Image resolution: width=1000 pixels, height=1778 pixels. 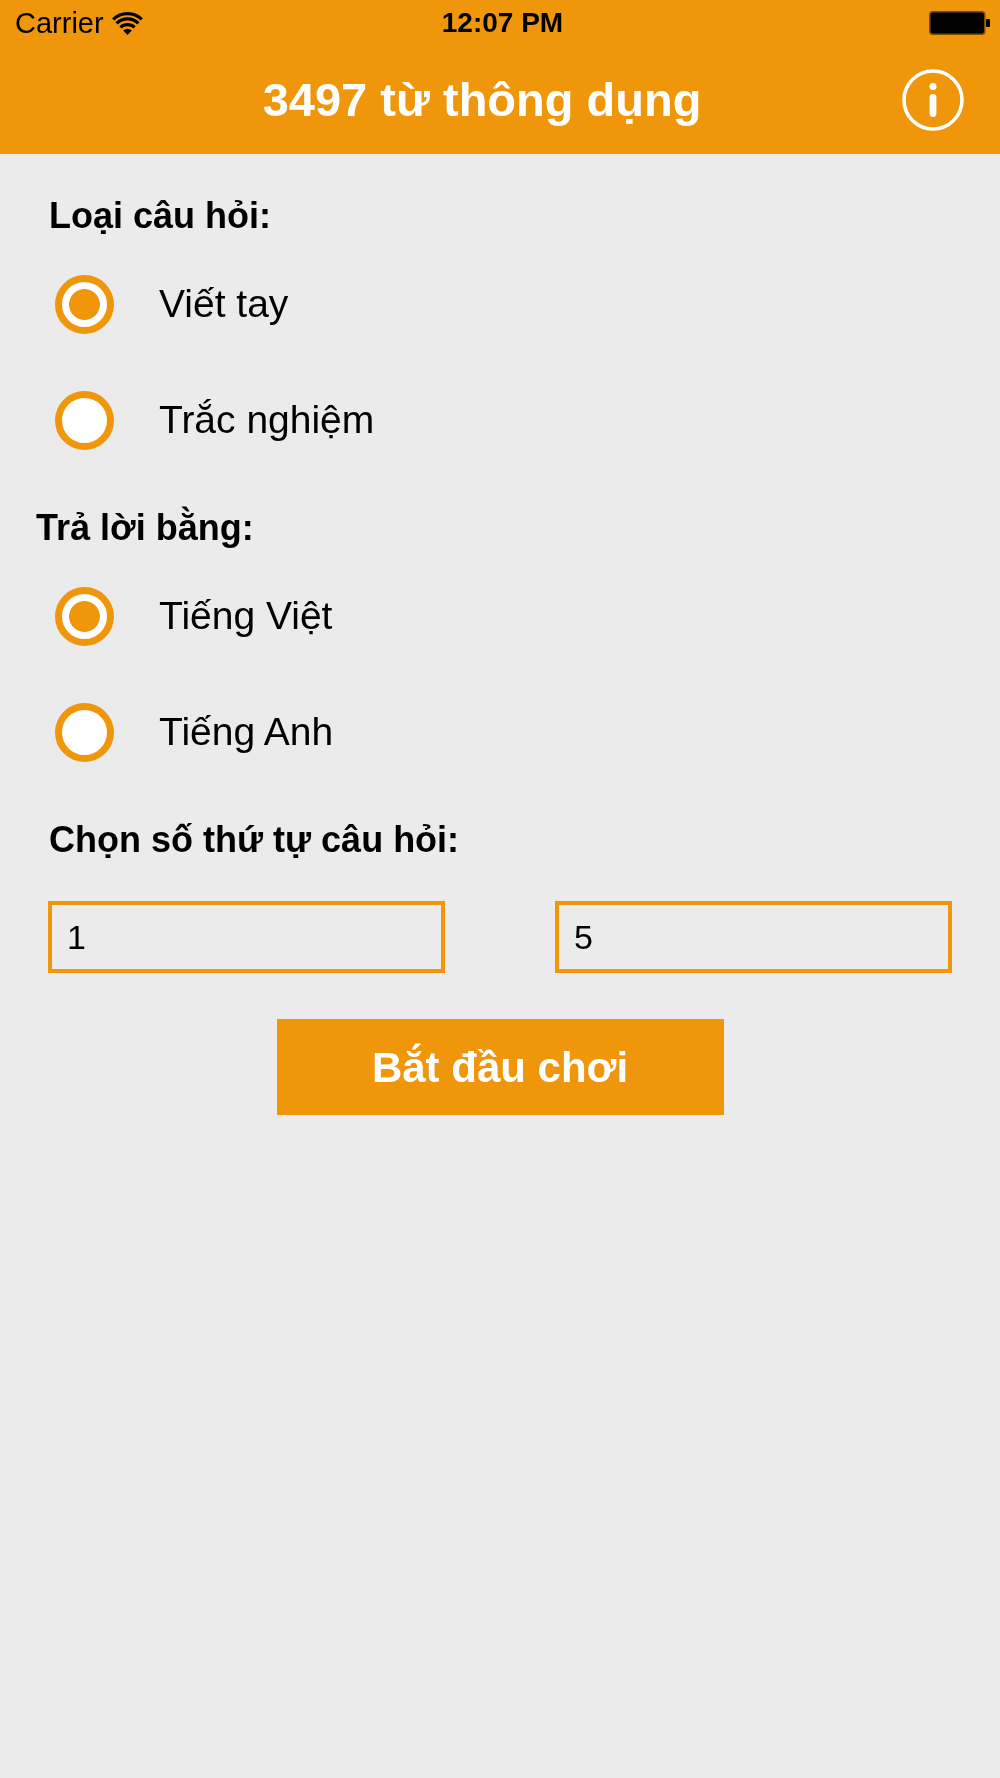 I want to click on info-button, so click(x=933, y=100).